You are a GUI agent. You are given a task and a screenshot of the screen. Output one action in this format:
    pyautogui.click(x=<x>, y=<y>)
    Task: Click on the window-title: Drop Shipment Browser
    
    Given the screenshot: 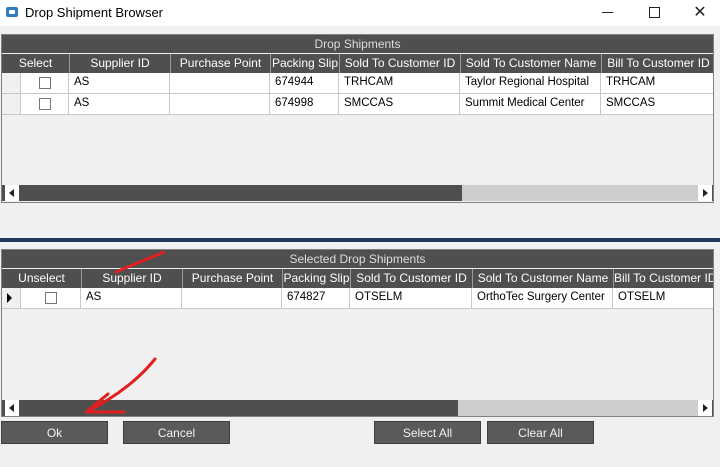 What is the action you would take?
    pyautogui.click(x=94, y=12)
    